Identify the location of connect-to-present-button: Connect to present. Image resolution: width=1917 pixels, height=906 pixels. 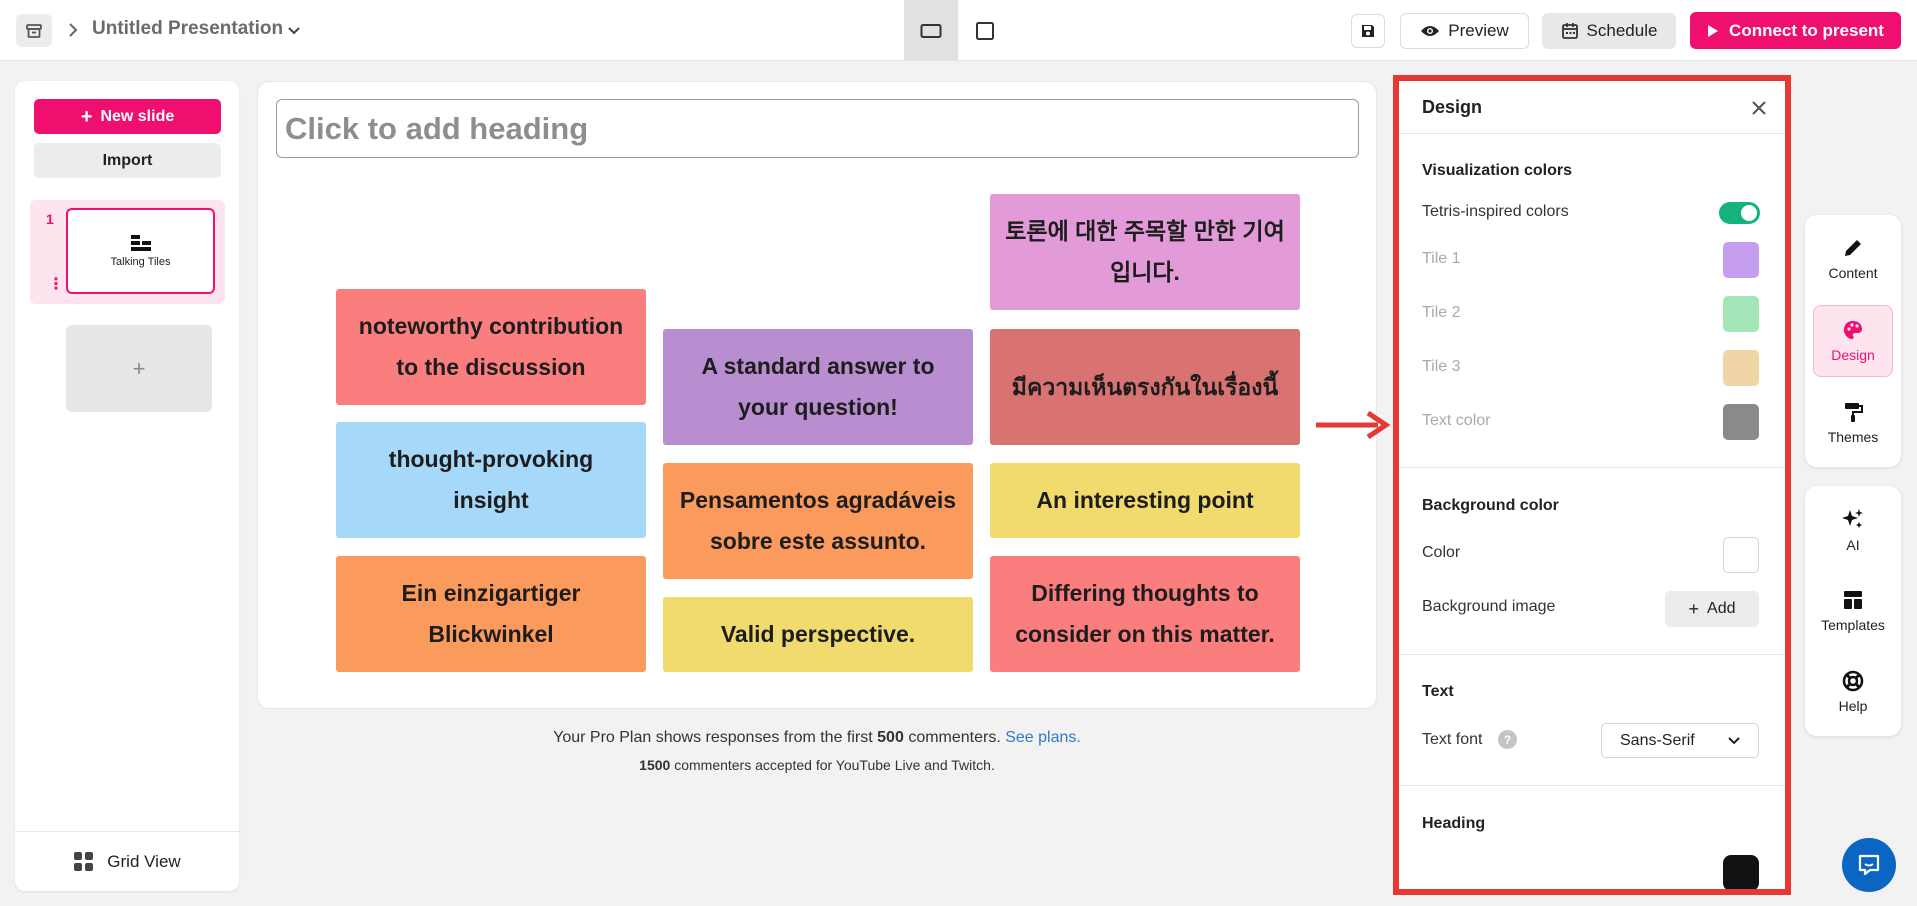
(1795, 30).